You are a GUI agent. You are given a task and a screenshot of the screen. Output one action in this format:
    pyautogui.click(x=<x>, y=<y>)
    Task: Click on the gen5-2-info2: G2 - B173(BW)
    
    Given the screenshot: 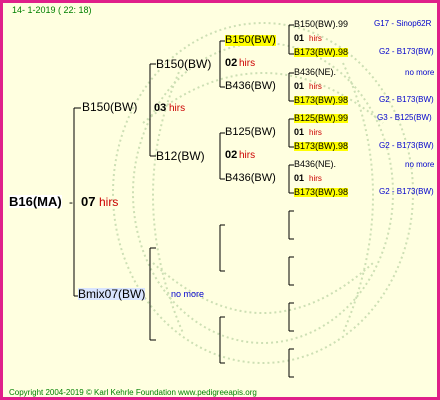 What is the action you would take?
    pyautogui.click(x=406, y=99)
    